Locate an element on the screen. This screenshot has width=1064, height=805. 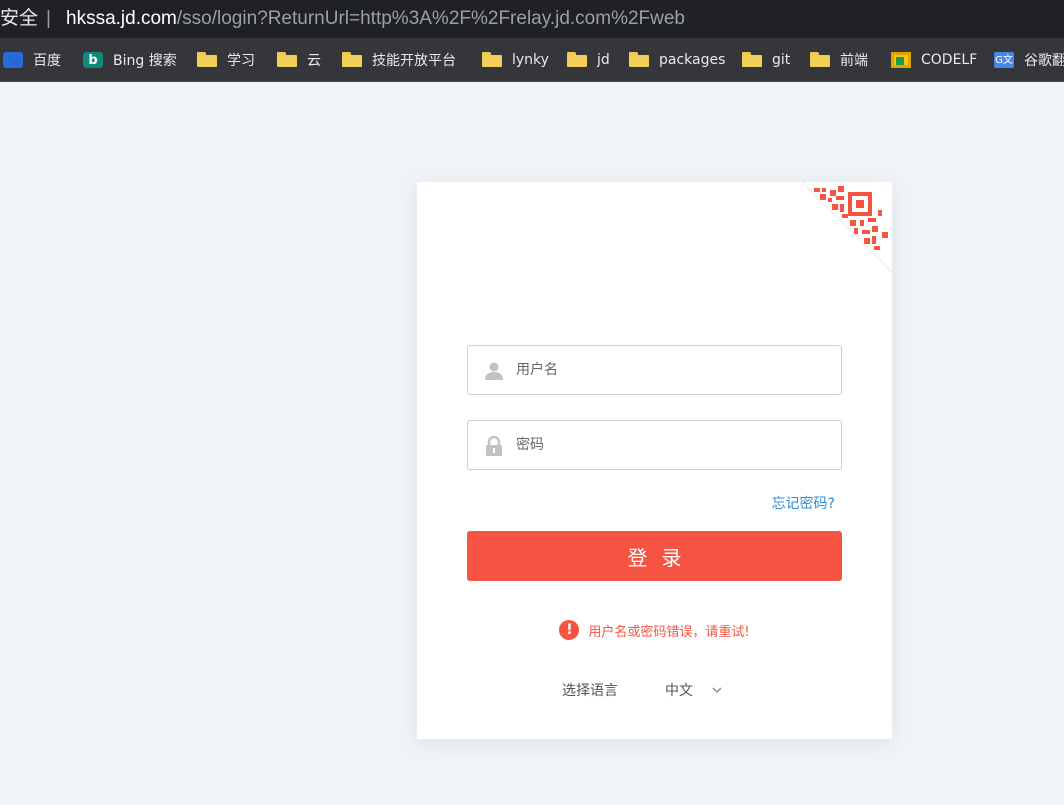
bookmark-google-translate: G文 谷歌翻 is located at coordinates (1029, 59).